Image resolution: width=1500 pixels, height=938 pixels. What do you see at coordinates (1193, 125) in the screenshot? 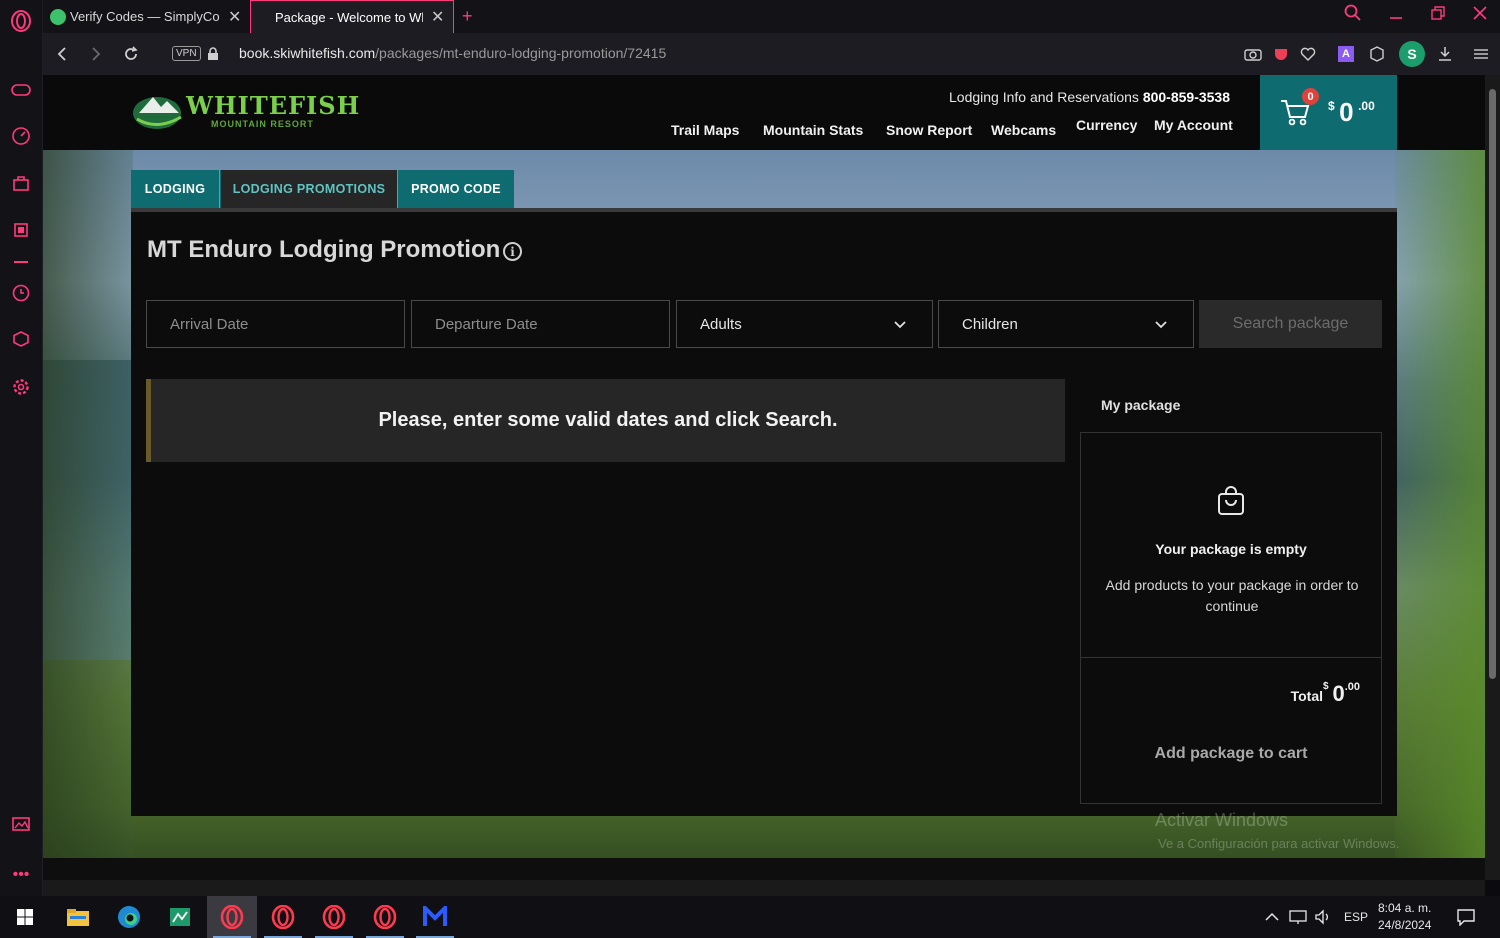
I see `nav-my-account: My Account` at bounding box center [1193, 125].